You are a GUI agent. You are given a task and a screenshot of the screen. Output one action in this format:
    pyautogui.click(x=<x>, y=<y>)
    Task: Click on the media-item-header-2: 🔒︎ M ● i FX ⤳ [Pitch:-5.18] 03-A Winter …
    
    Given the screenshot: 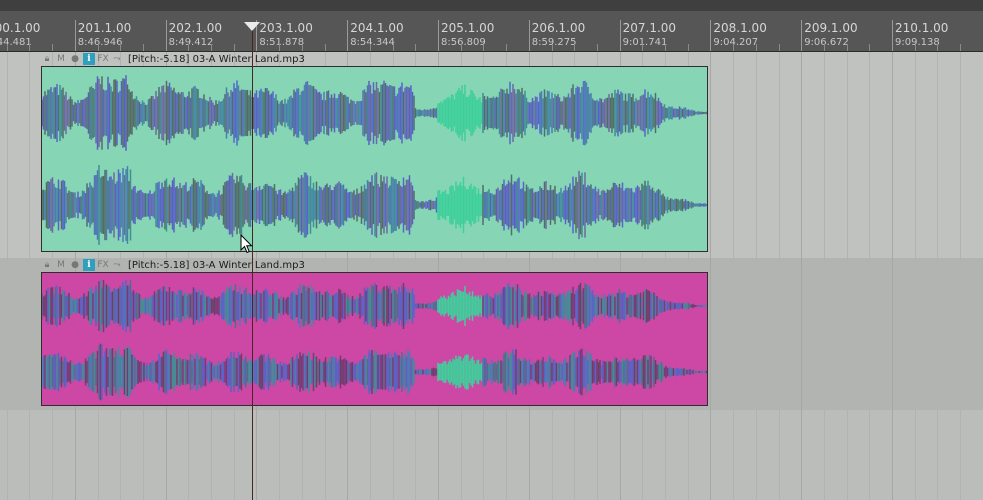 What is the action you would take?
    pyautogui.click(x=374, y=265)
    